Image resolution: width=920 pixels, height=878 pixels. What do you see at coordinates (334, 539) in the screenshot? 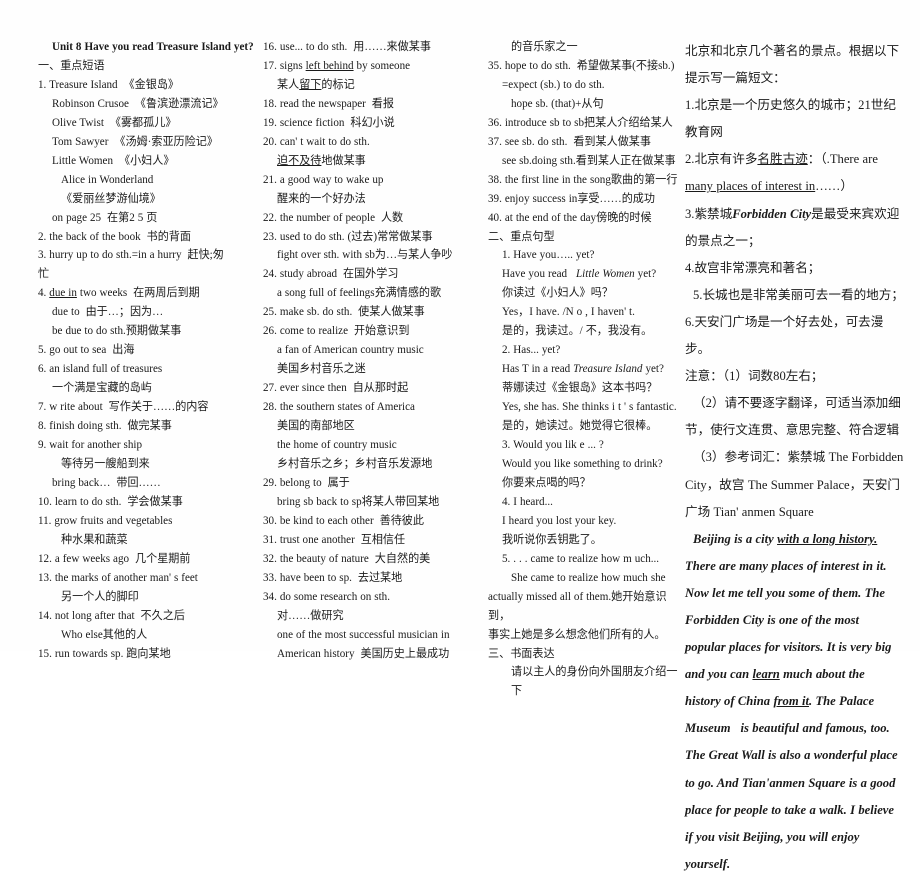
I see `text-line: 31. trust one another 互相信任` at bounding box center [334, 539].